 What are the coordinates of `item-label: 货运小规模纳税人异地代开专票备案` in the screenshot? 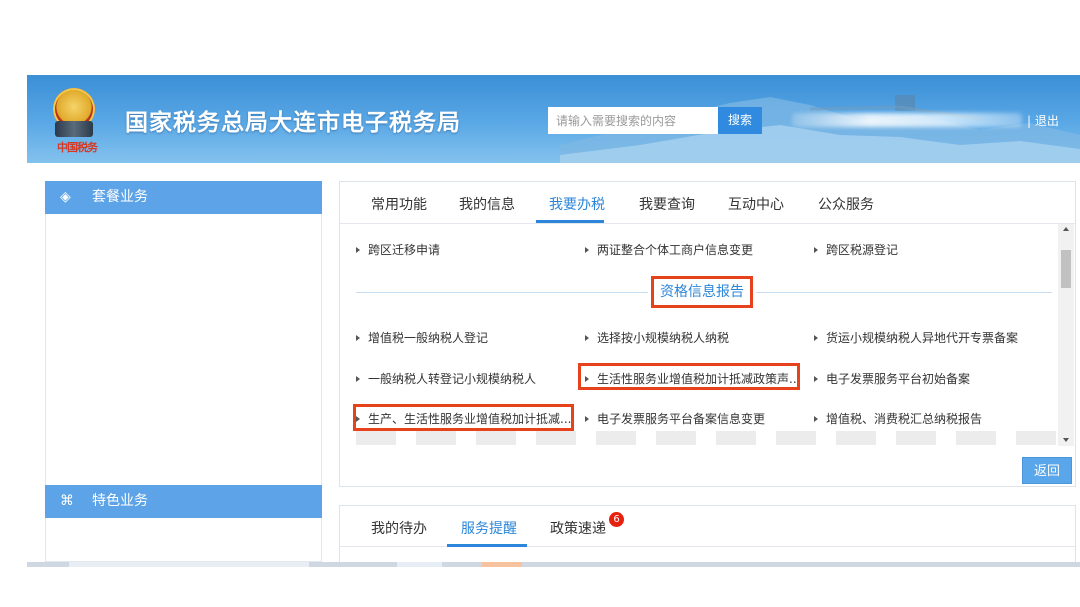 It's located at (922, 338).